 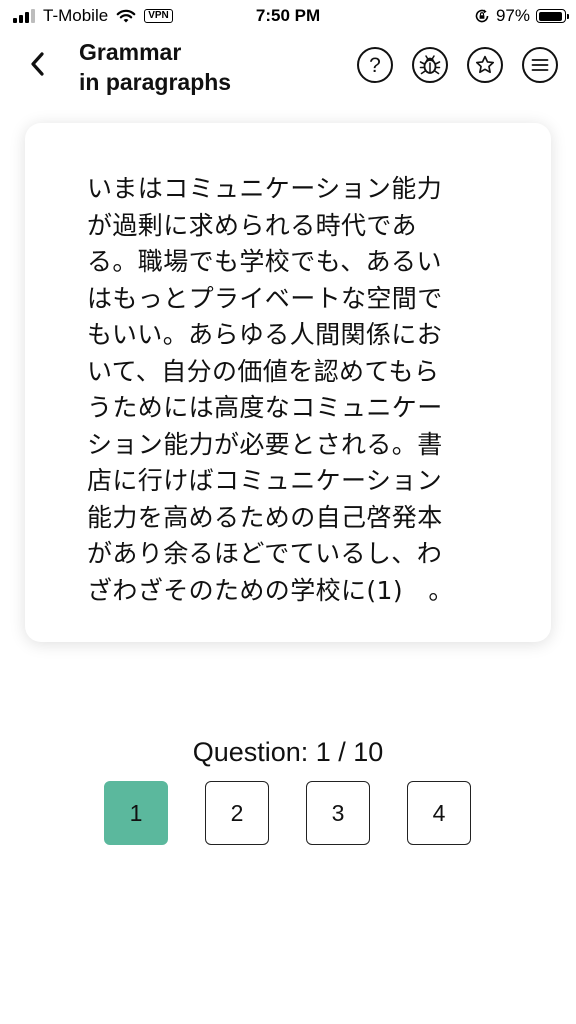 I want to click on answer-option-3: 3, so click(x=338, y=813).